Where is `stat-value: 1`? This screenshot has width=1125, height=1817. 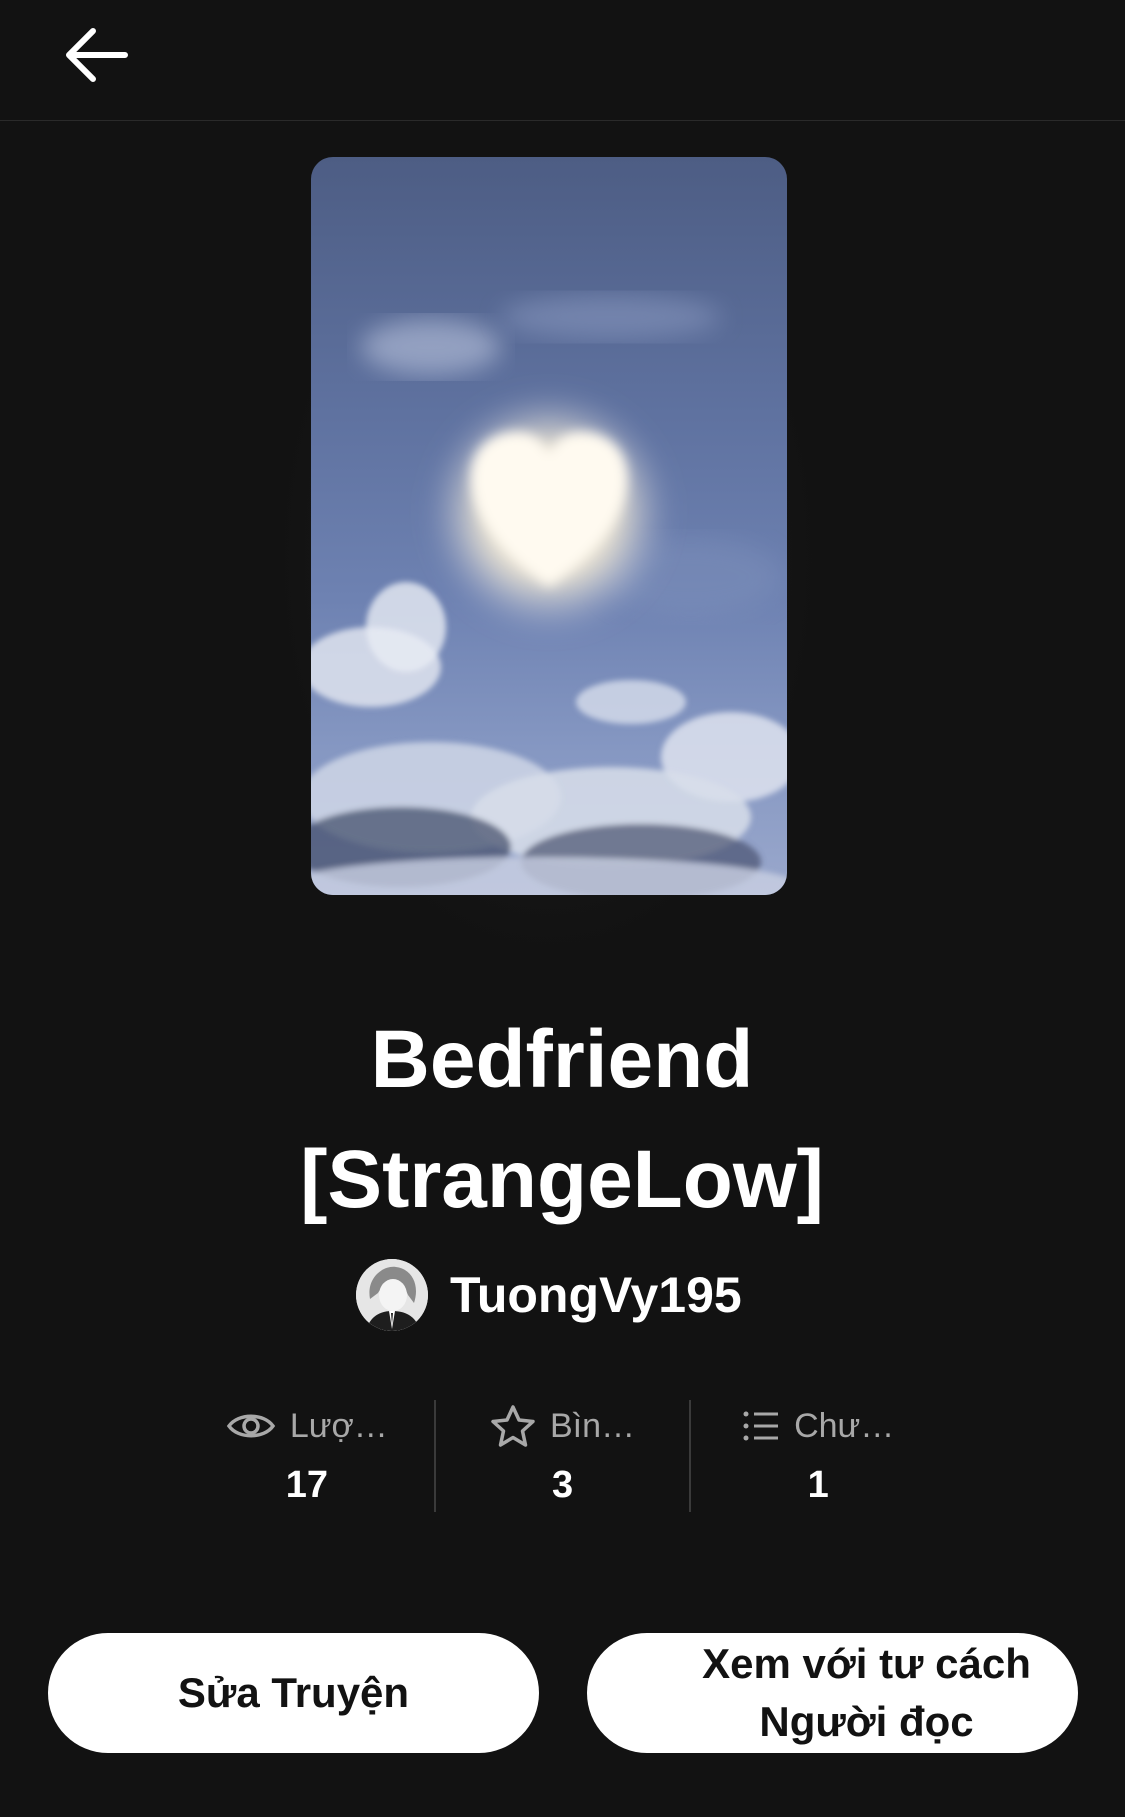
stat-value: 1 is located at coordinates (818, 1485).